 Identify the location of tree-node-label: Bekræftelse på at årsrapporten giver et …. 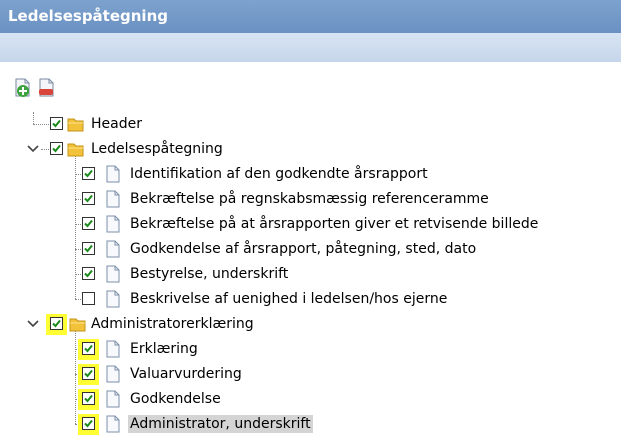
(334, 224).